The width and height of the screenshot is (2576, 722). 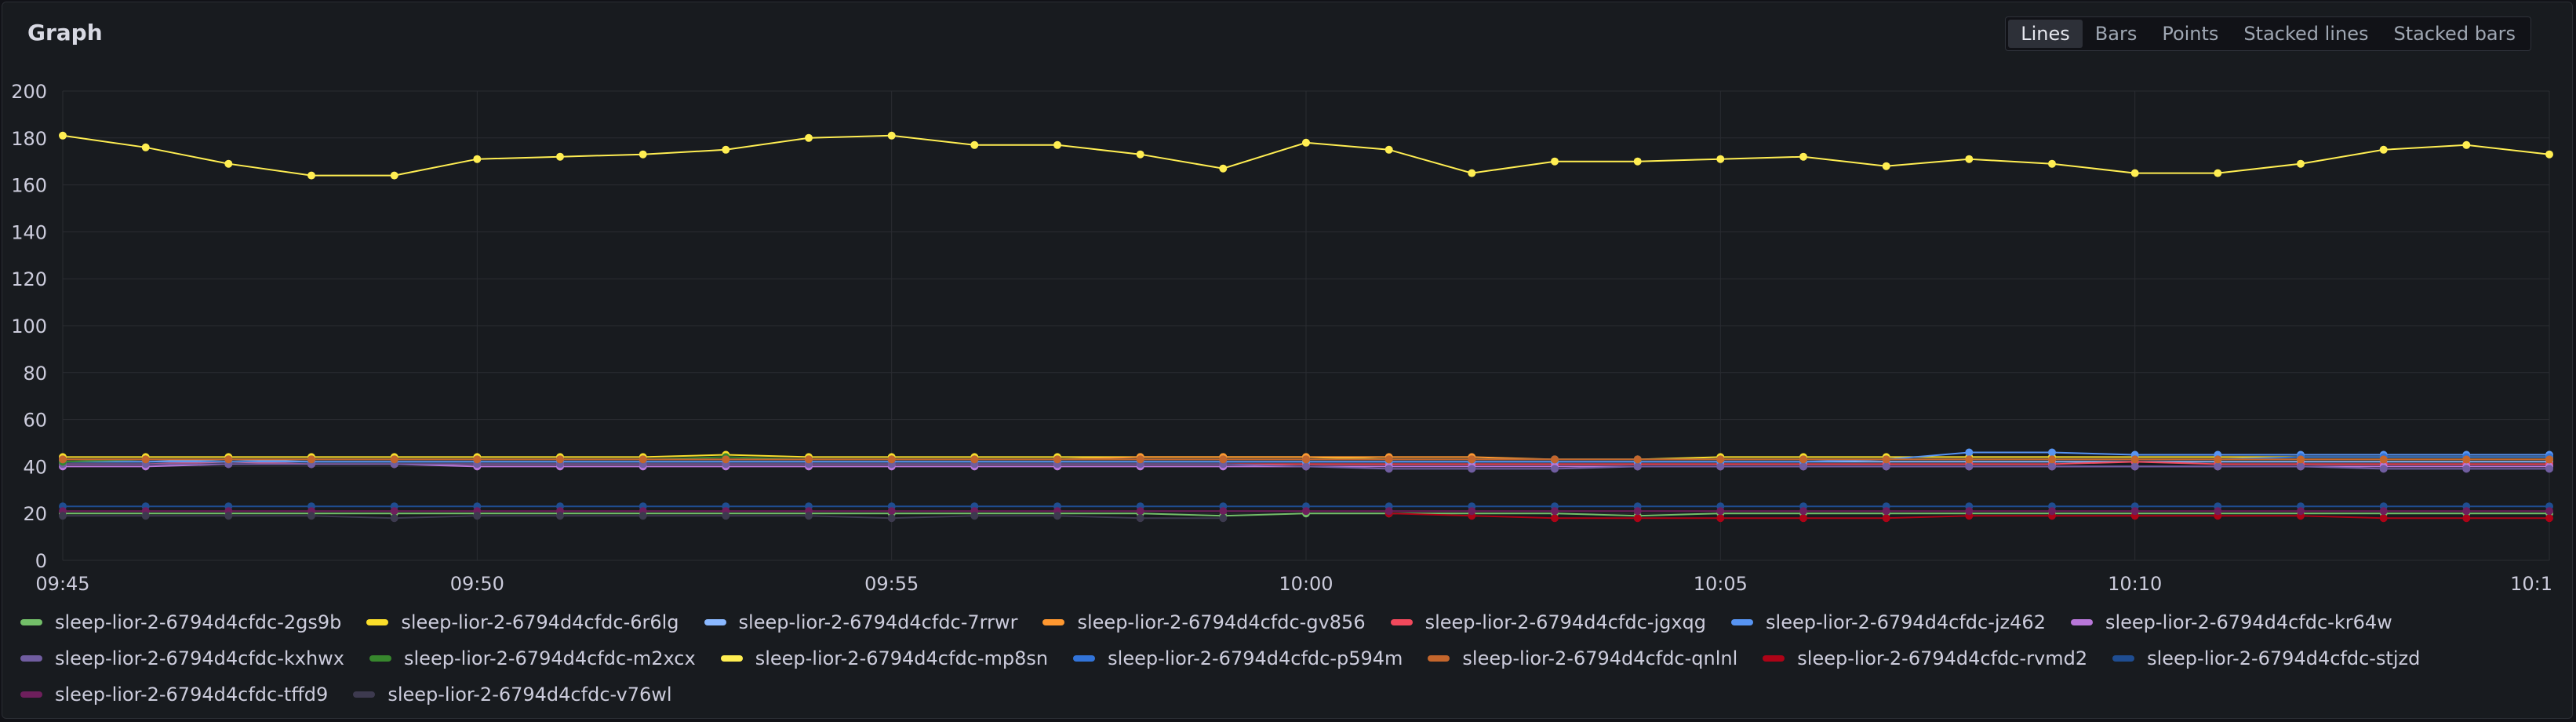 What do you see at coordinates (2248, 622) in the screenshot?
I see `legend-label: sleep-lior-2-6794d4cfdc-kr64w` at bounding box center [2248, 622].